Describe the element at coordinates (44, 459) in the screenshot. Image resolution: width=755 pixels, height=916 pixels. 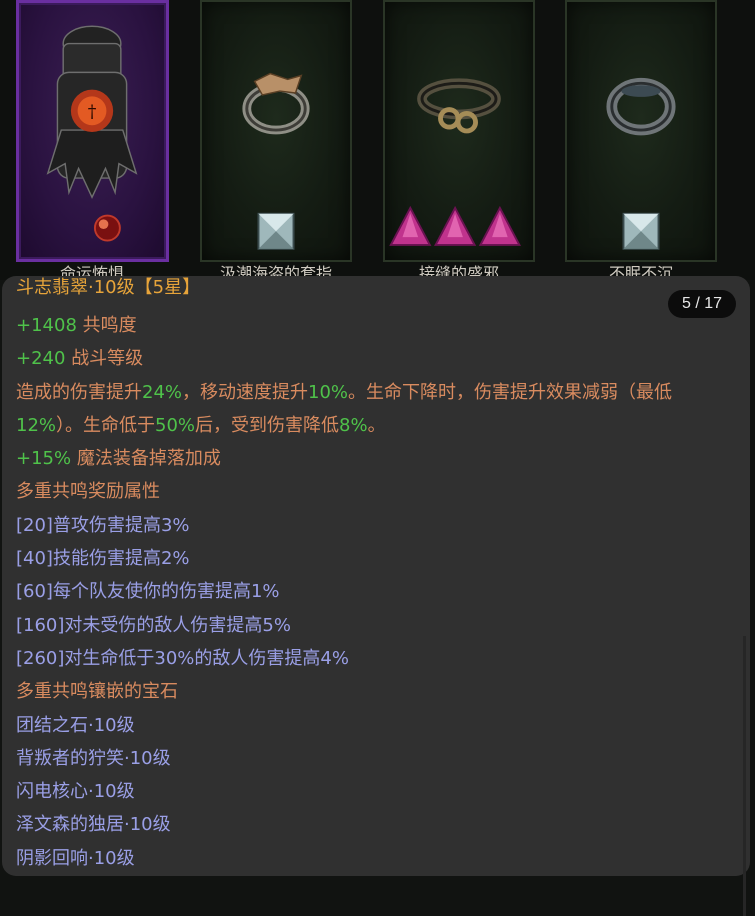
I see `stat-value: +15%` at that location.